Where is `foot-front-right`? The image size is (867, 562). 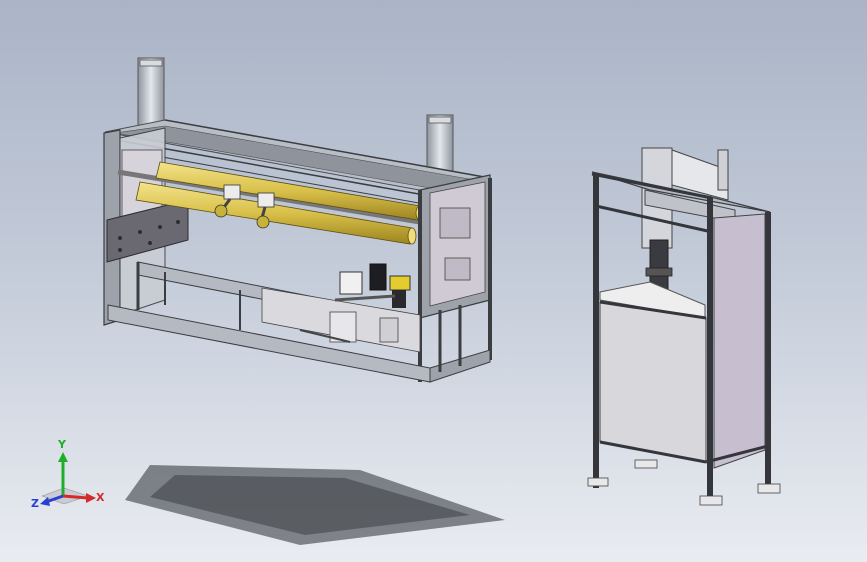
foot-front-right is located at coordinates (711, 500).